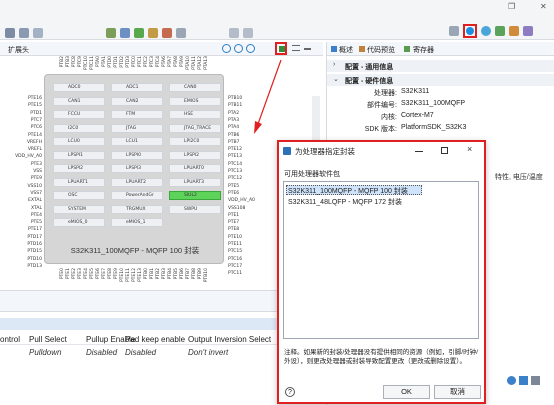  Describe the element at coordinates (511, 6) in the screenshot. I see `restore-button: ❐` at that location.